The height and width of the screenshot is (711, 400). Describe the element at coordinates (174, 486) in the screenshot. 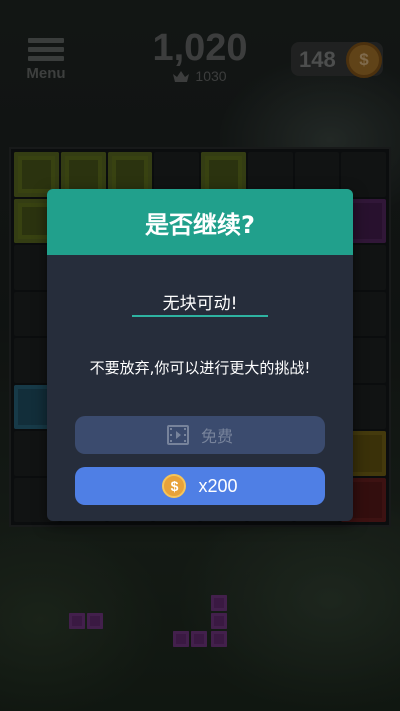

I see `coin-icon: $` at that location.